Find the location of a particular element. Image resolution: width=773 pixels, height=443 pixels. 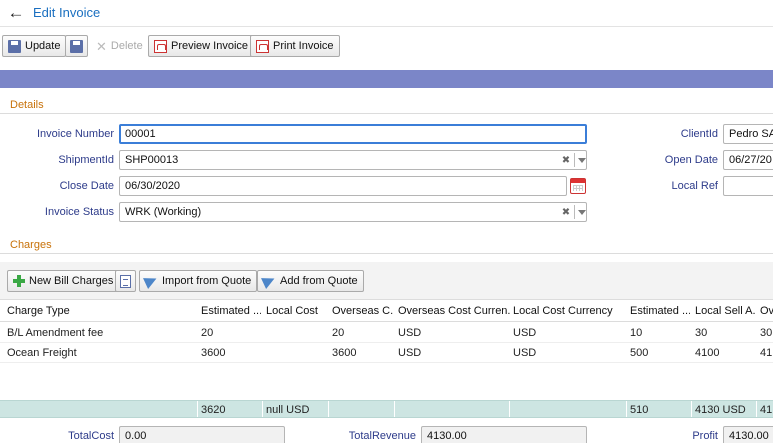

open-date-input: 06/27/20 is located at coordinates (748, 160).